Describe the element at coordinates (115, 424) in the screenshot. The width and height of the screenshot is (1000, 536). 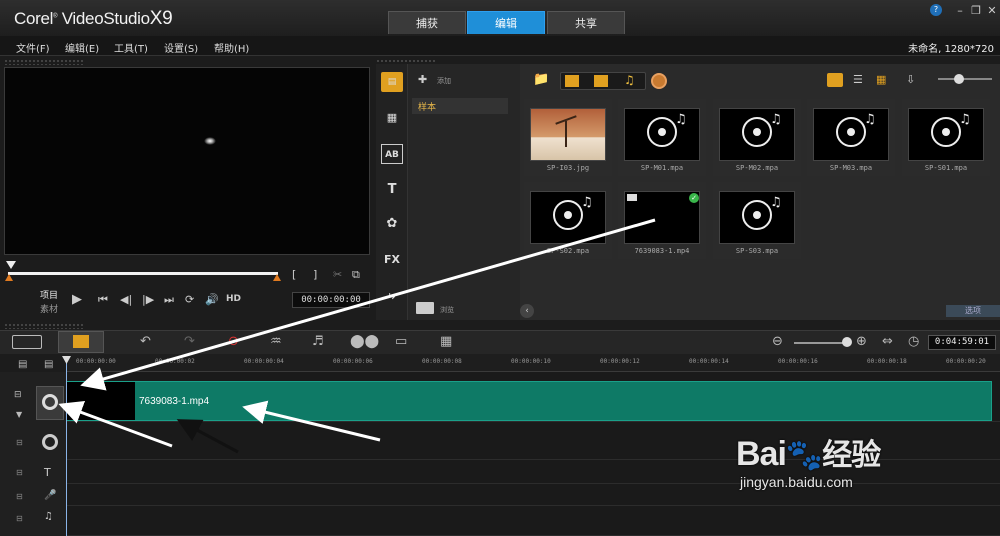
I see `arrow-to-track-icon` at that location.